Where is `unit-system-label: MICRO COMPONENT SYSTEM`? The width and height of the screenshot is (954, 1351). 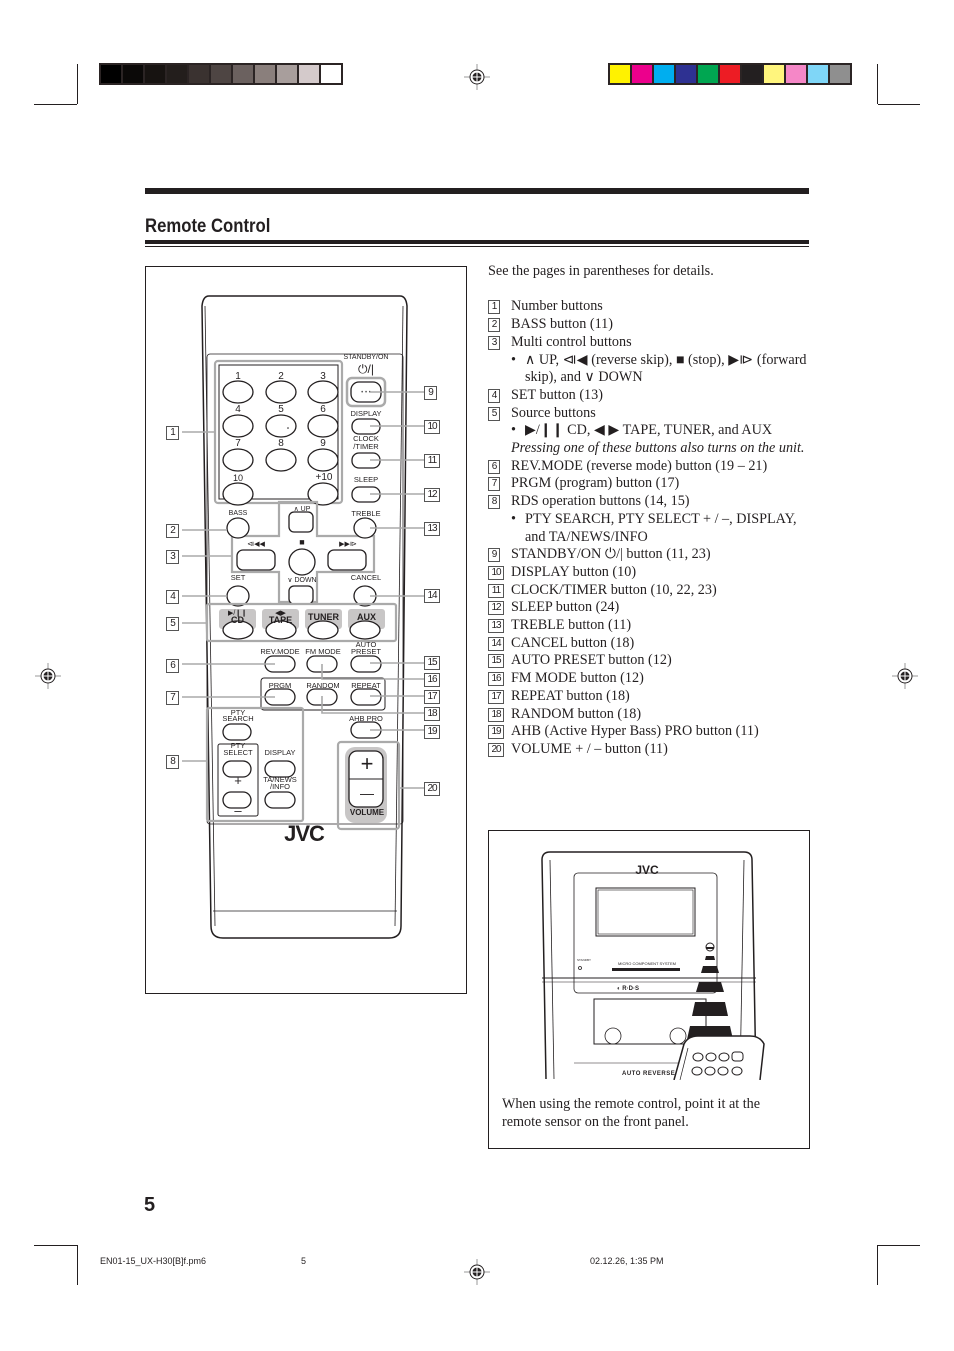 unit-system-label: MICRO COMPONENT SYSTEM is located at coordinates (647, 963).